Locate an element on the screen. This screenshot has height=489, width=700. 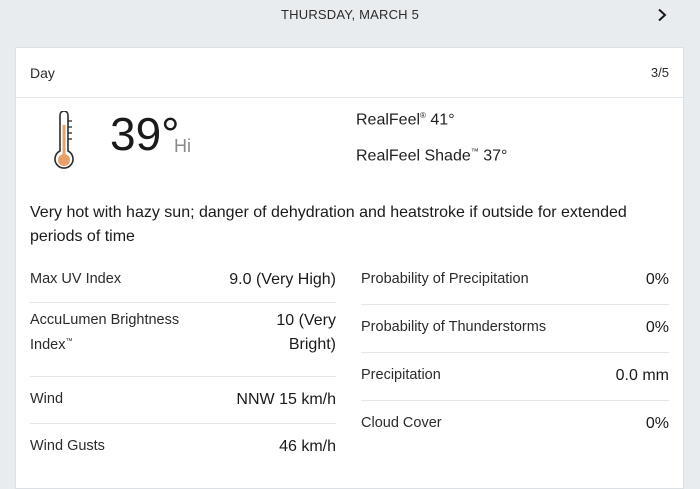
detail-label: Probability of Thunderstorms is located at coordinates (454, 327).